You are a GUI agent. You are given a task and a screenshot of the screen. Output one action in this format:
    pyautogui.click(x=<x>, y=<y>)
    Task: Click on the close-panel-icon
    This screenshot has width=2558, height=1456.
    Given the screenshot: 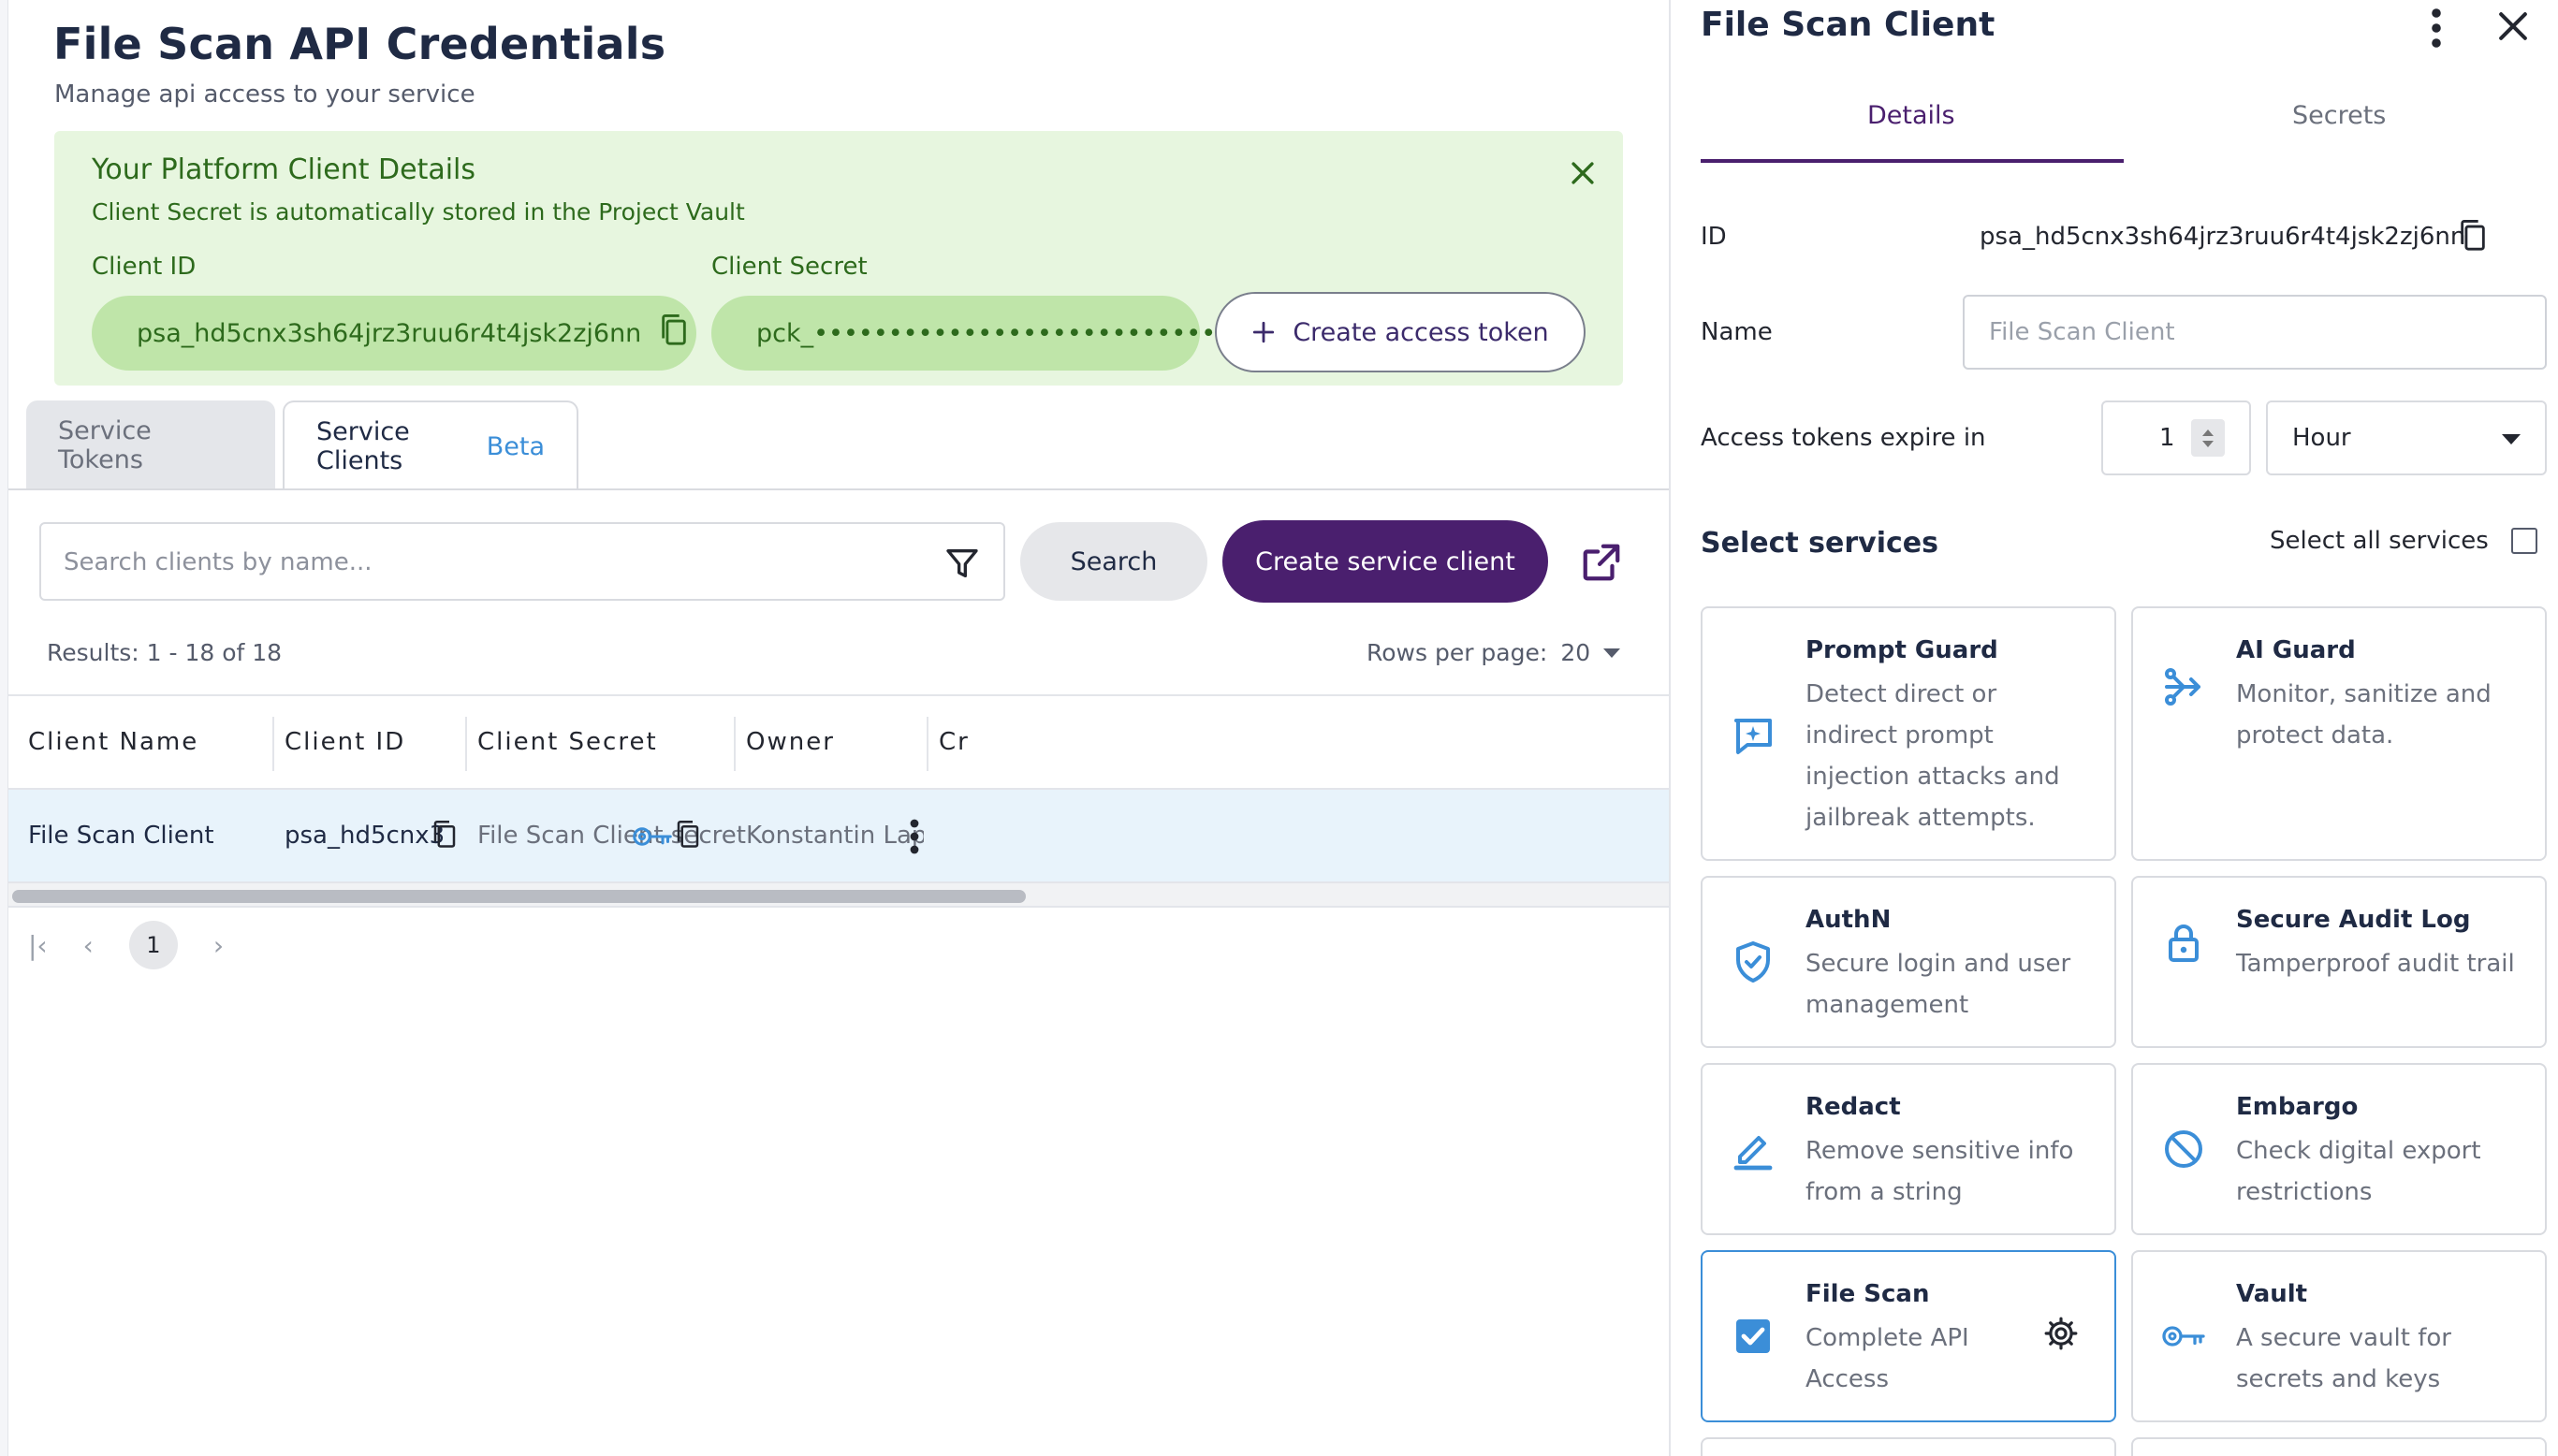 What is the action you would take?
    pyautogui.click(x=2513, y=26)
    